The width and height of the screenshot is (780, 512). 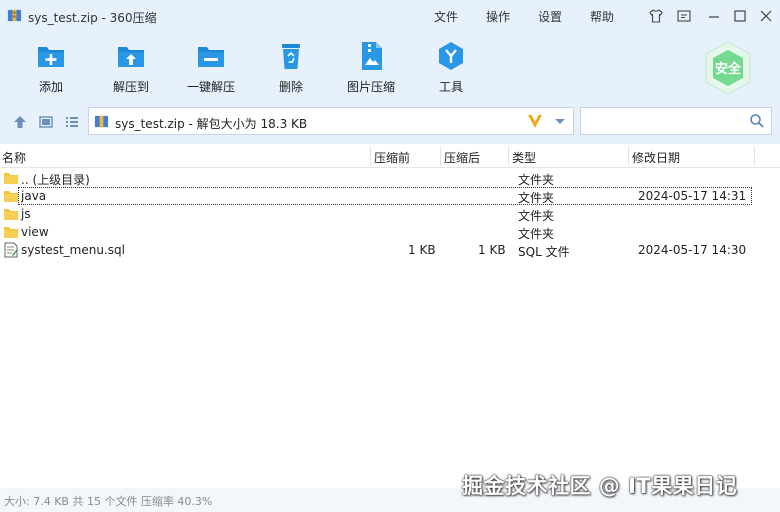 What do you see at coordinates (35, 232) in the screenshot?
I see `file-name: view` at bounding box center [35, 232].